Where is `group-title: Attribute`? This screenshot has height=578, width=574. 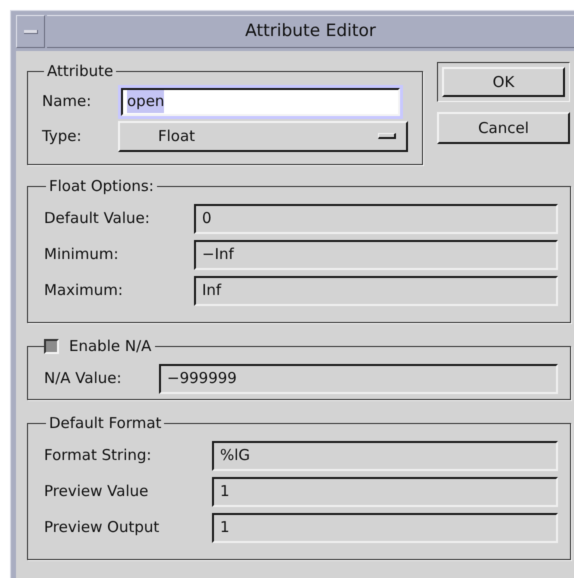
group-title: Attribute is located at coordinates (80, 71).